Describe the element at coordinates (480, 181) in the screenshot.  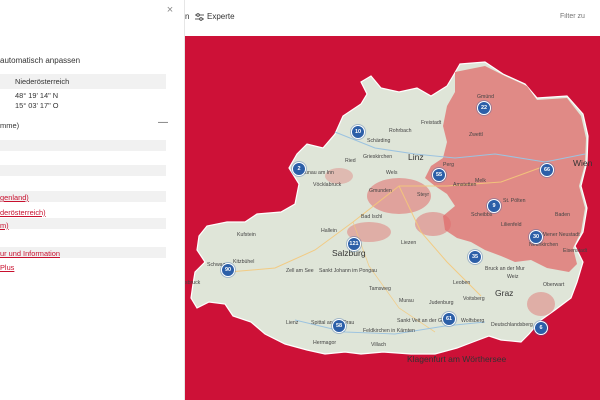
I see `city-label-melk: Melk` at that location.